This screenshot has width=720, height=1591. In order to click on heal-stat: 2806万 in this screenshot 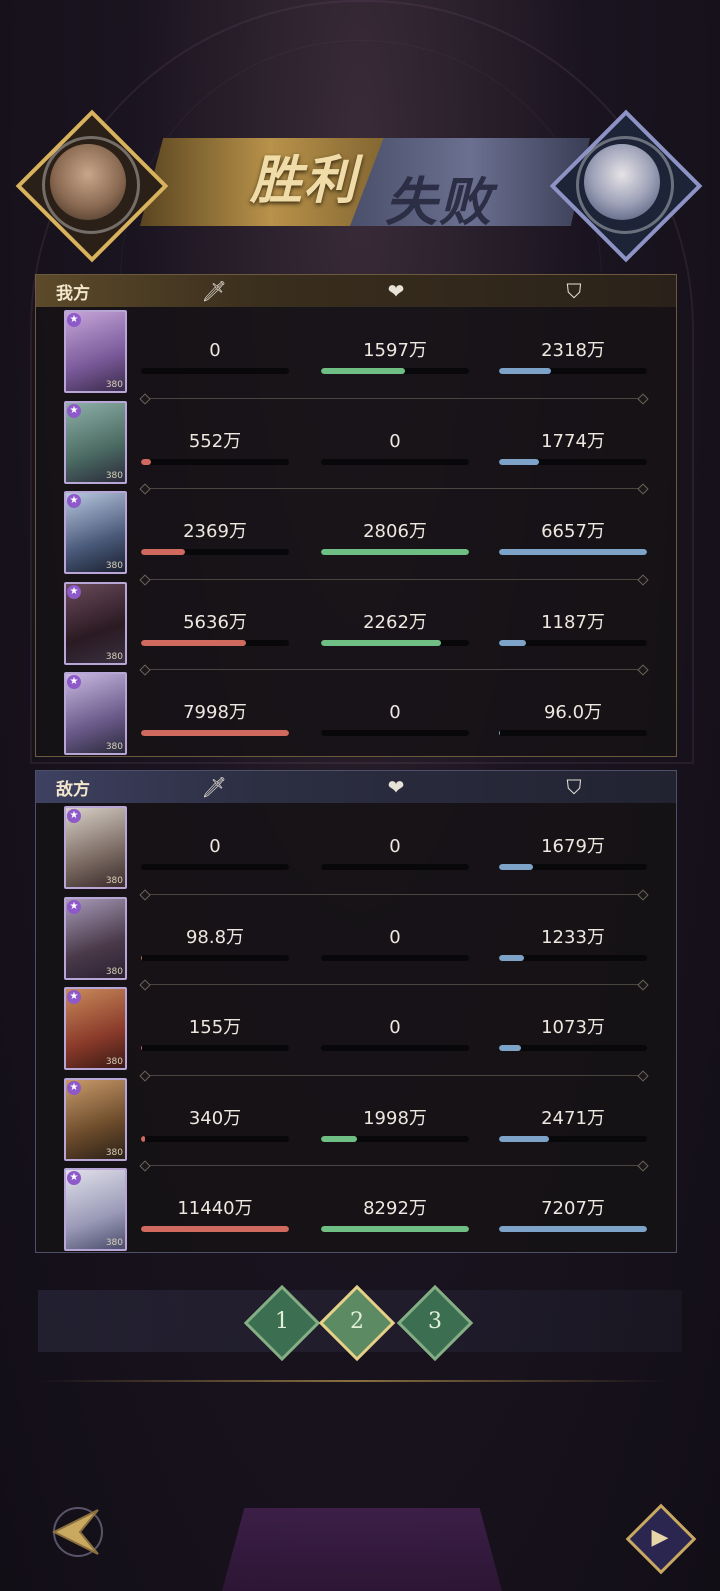, I will do `click(395, 538)`.